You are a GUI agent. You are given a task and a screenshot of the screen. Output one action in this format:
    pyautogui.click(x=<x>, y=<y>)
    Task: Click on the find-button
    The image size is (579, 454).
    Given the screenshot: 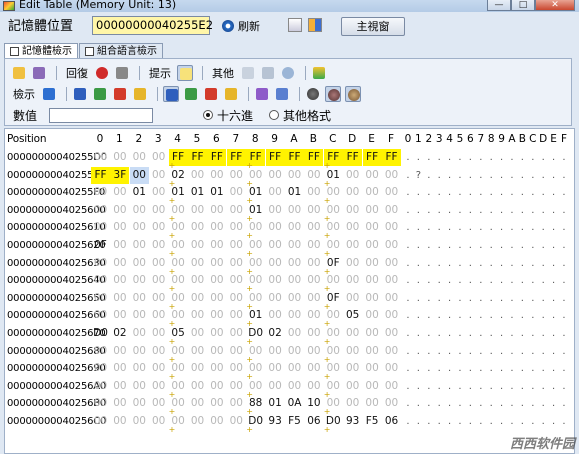 What is the action you would take?
    pyautogui.click(x=288, y=73)
    